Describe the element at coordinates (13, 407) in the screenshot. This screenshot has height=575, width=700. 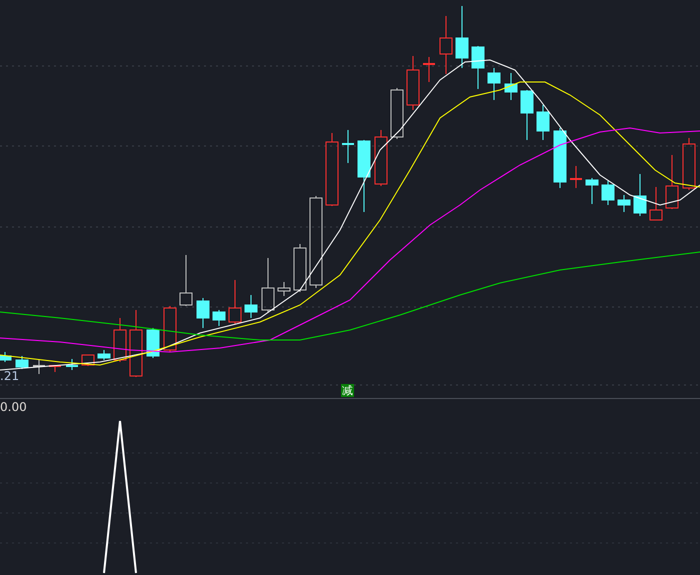
I see `indicator-value: 0.00` at that location.